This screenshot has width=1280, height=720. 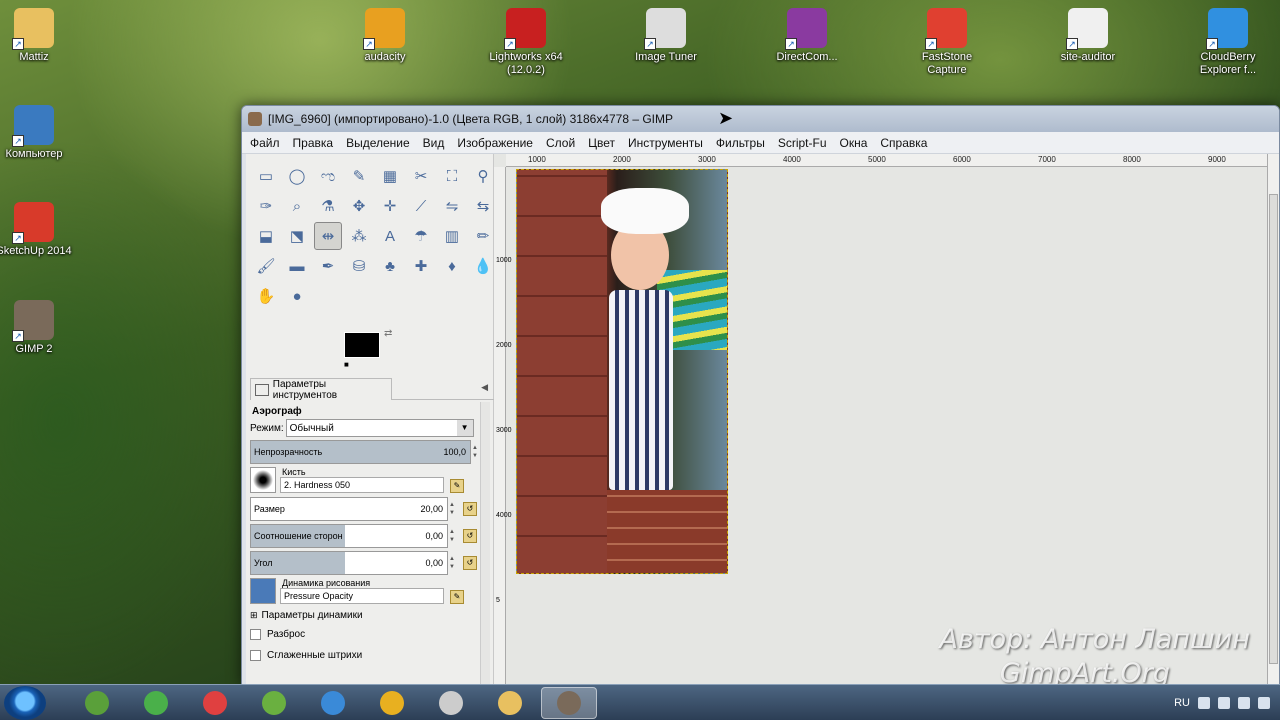 I want to click on dock-menu-icon: ◀, so click(x=484, y=387).